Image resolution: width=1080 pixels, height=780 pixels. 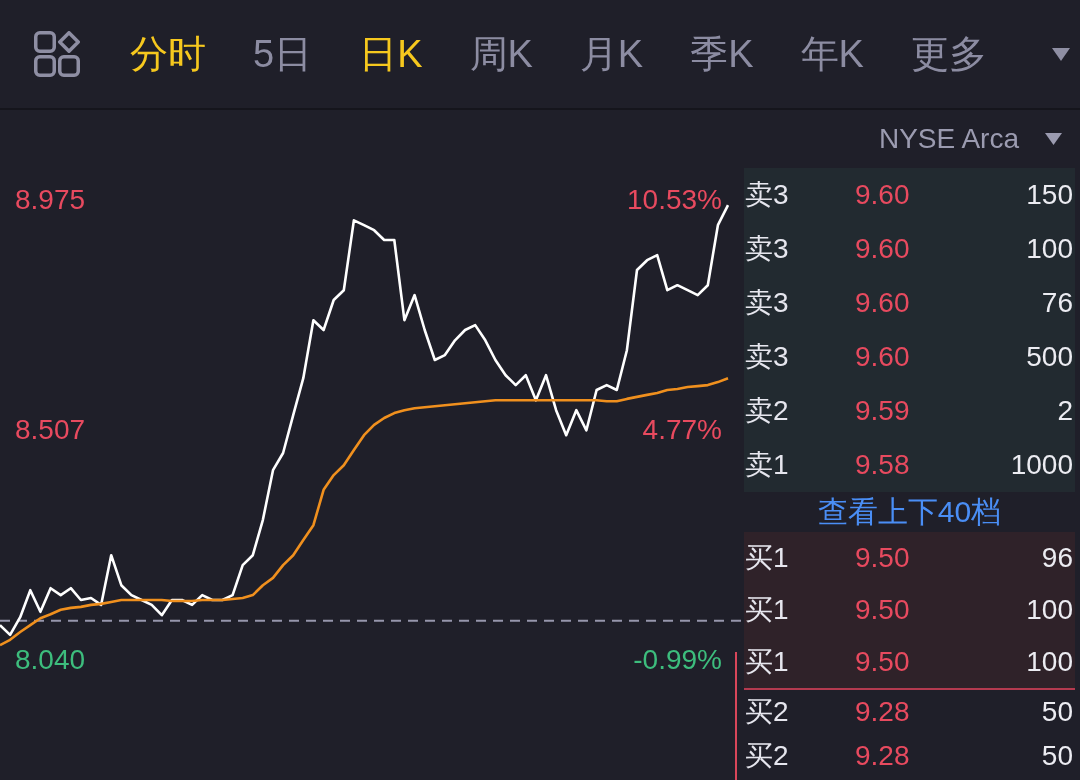 I want to click on price-axis-label: 8.975, so click(x=50, y=200).